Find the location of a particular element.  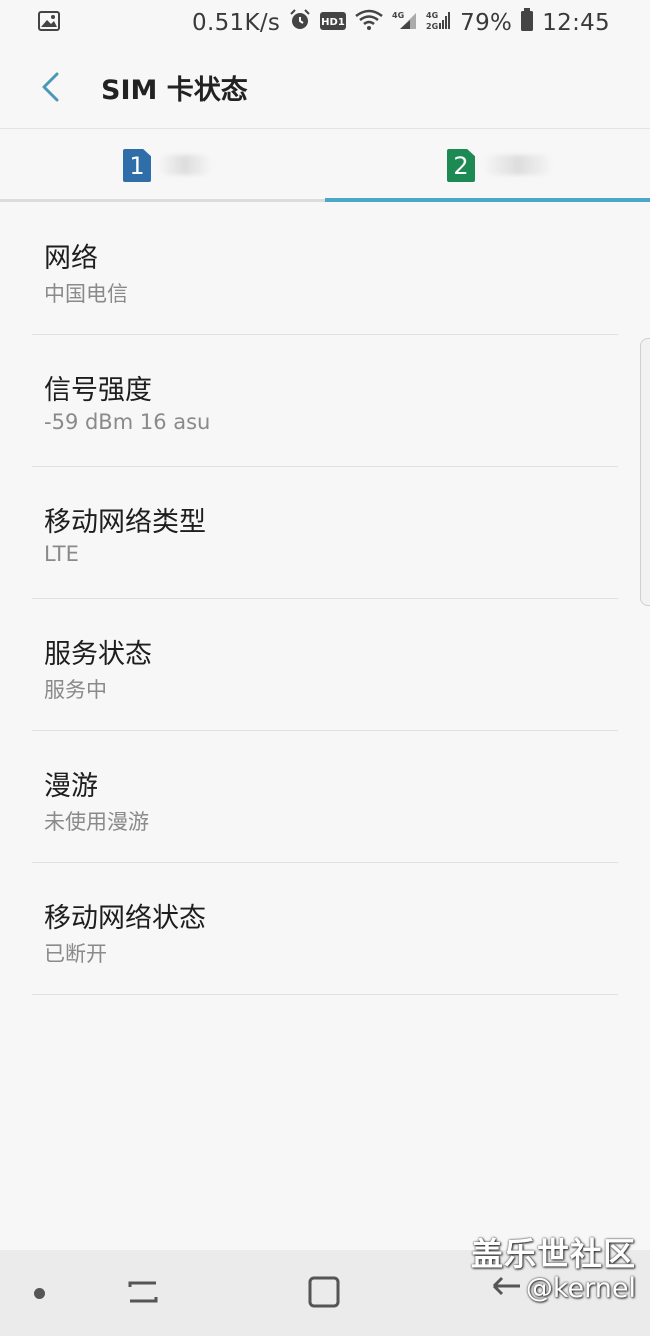

sim-2-name-redacted is located at coordinates (518, 165).